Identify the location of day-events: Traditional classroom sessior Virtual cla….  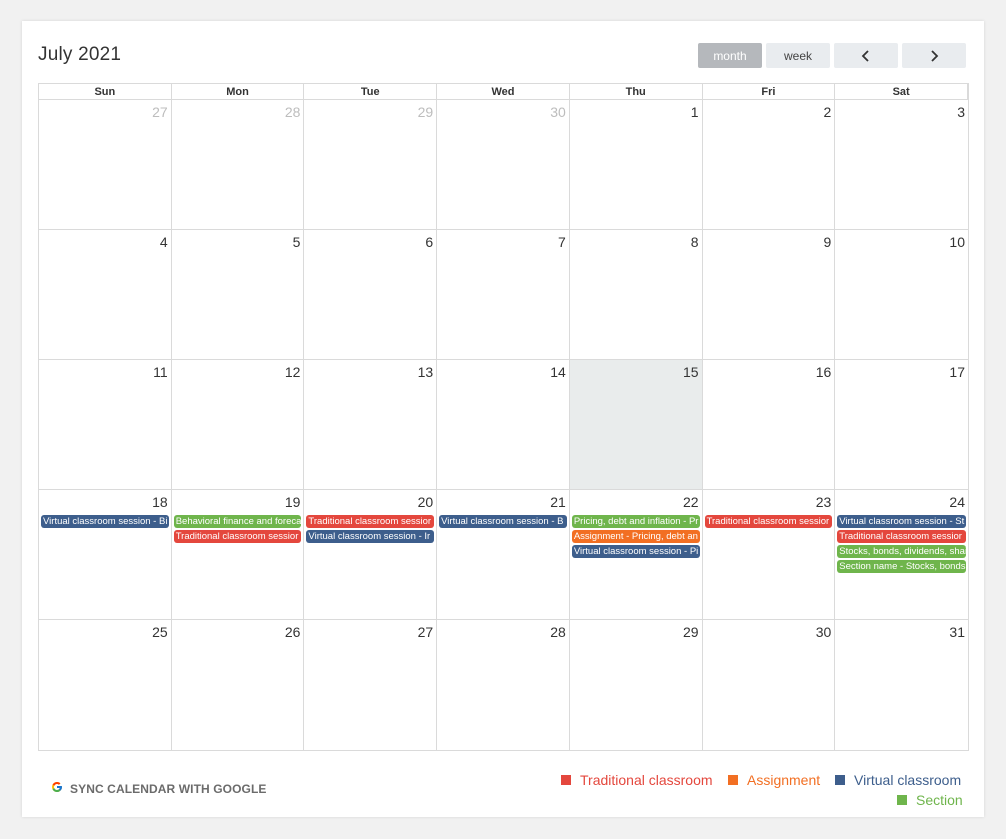
(370, 530).